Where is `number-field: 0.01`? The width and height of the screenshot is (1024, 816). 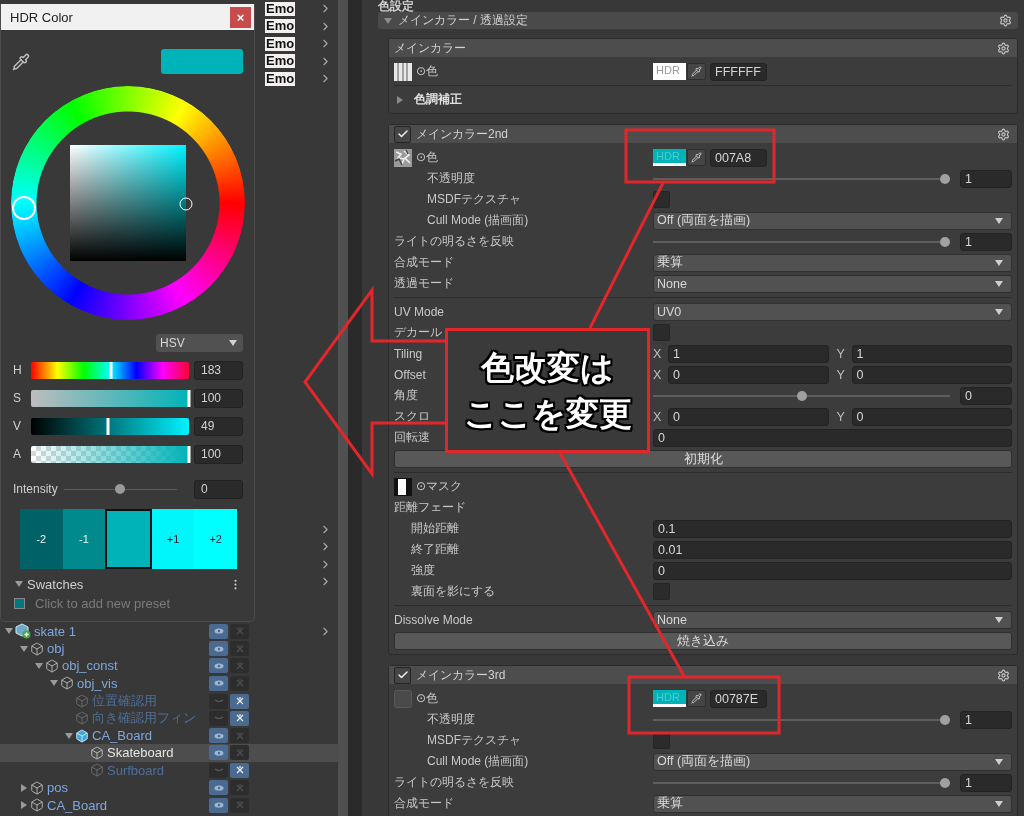
number-field: 0.01 is located at coordinates (832, 549).